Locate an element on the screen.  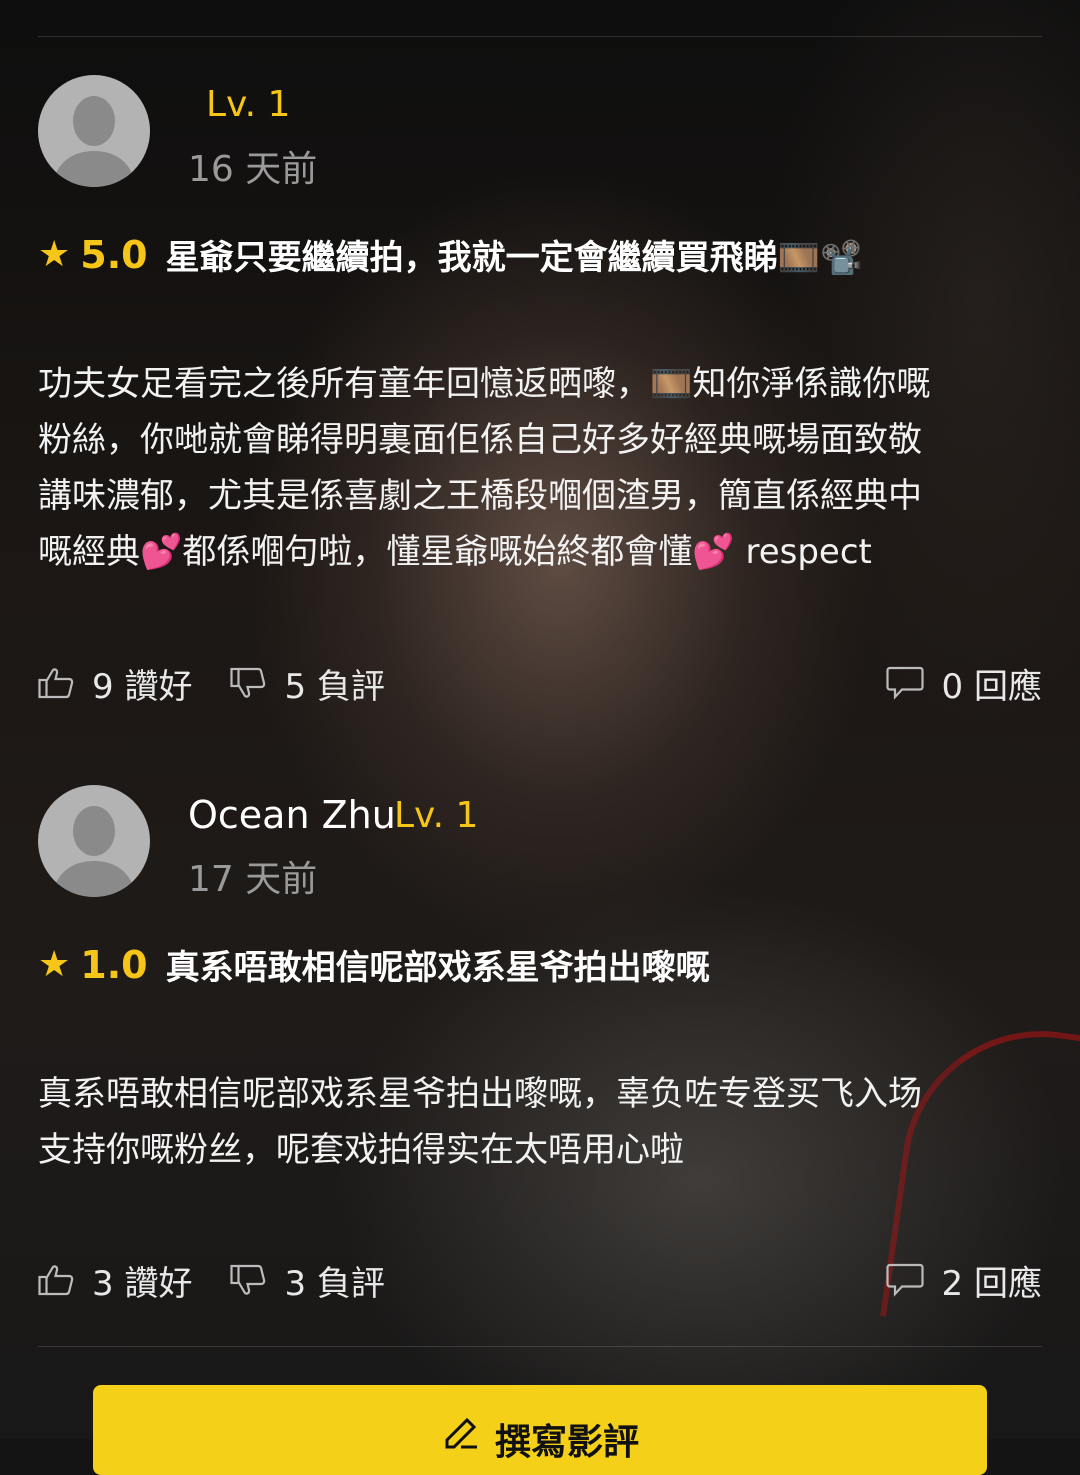
reply-count: 0 回應 is located at coordinates (991, 686).